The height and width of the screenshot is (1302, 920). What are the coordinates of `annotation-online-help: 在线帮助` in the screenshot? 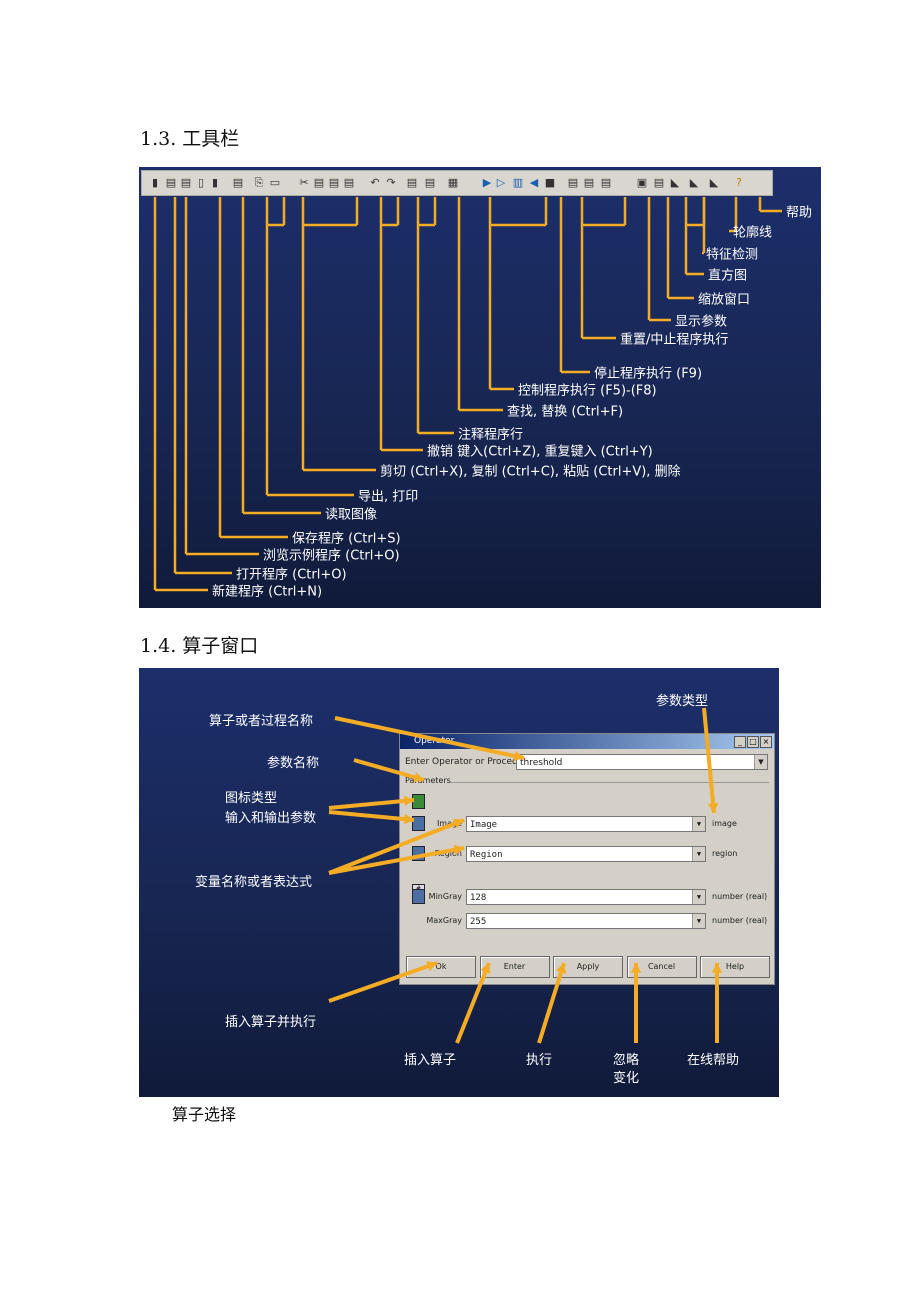 It's located at (713, 1060).